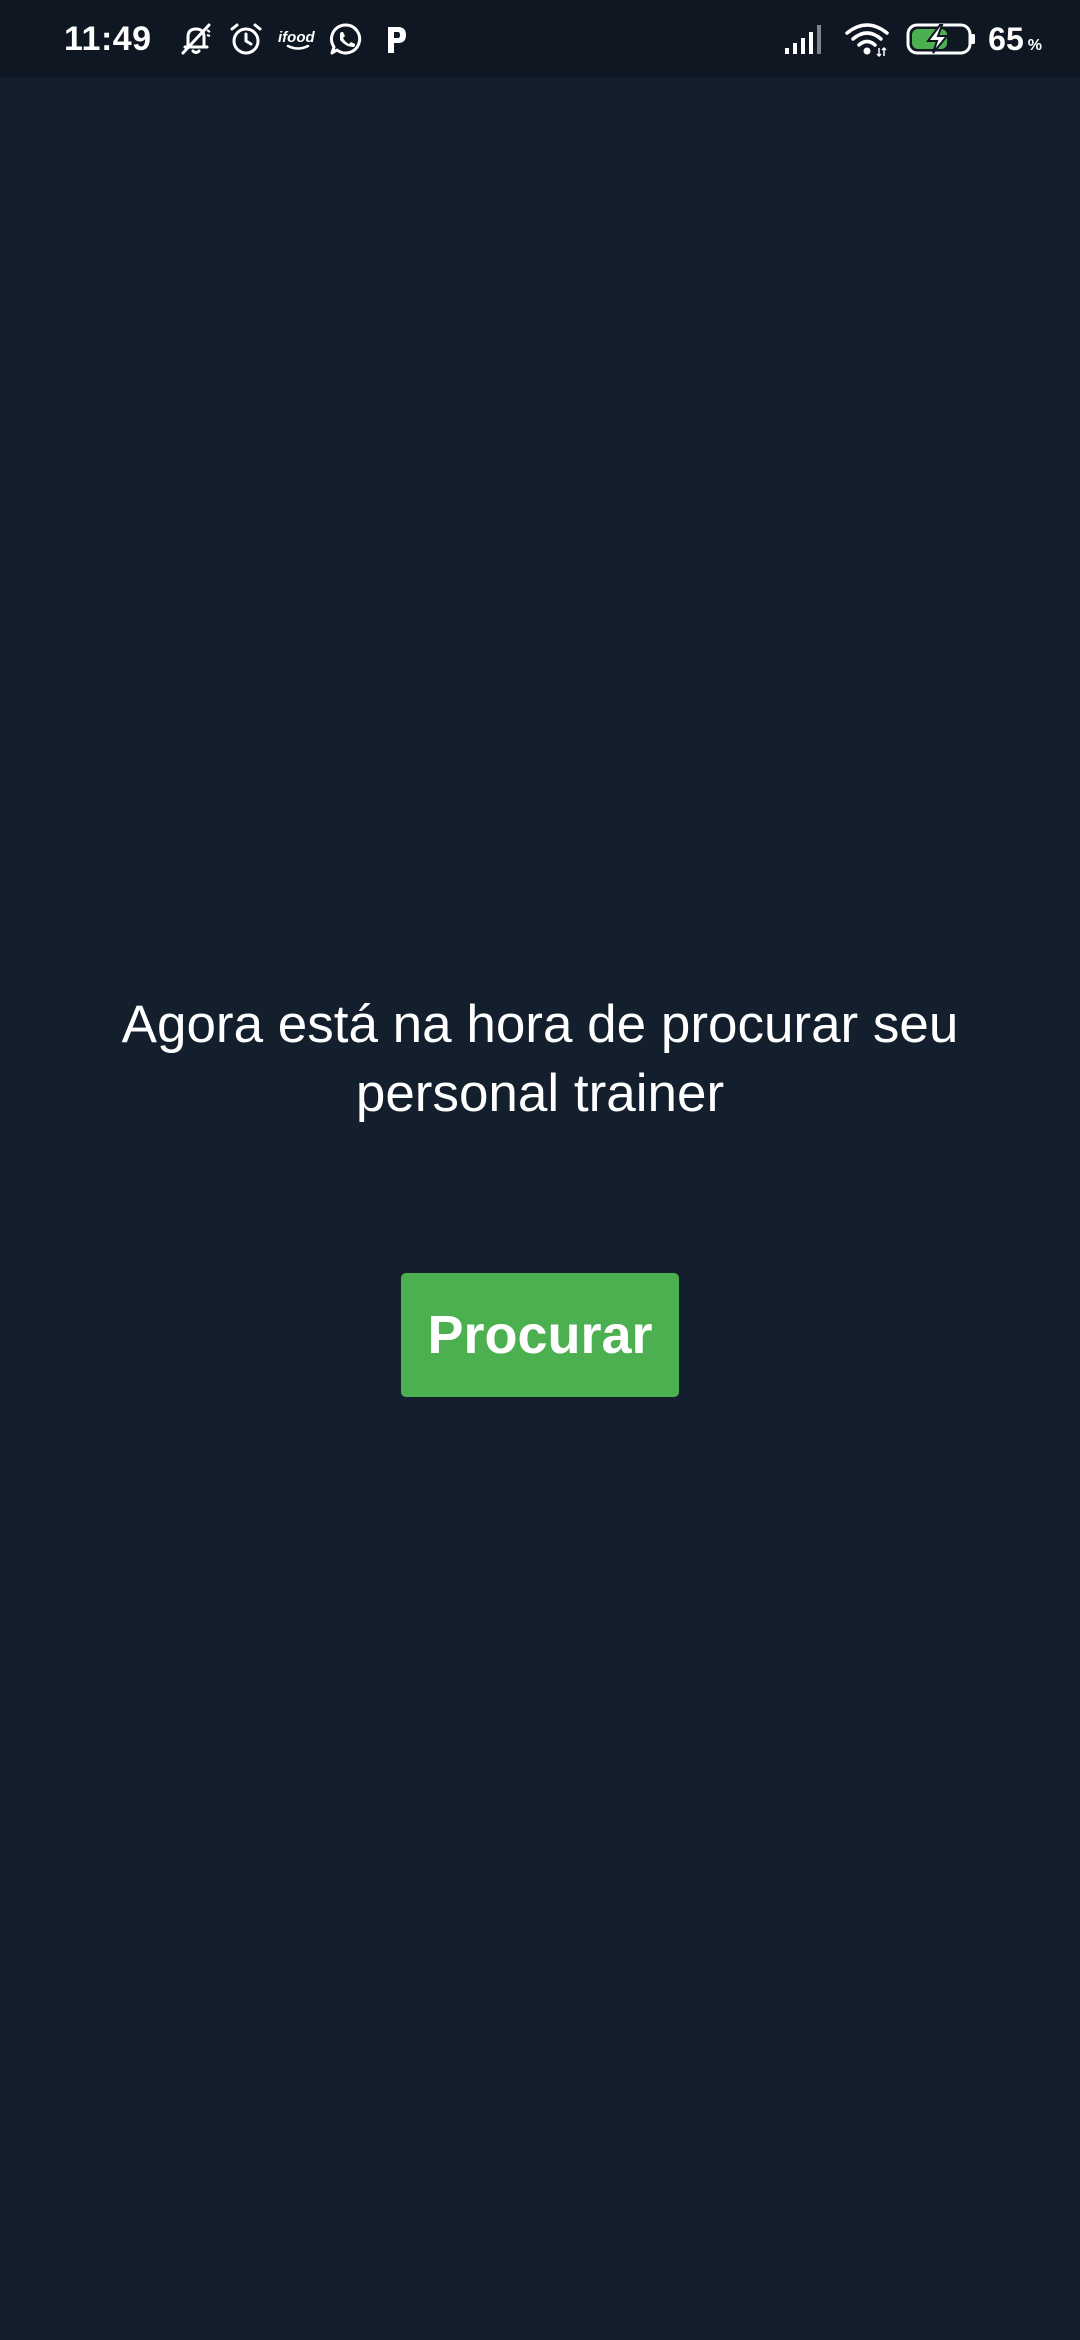 Image resolution: width=1080 pixels, height=2340 pixels. Describe the element at coordinates (1034, 45) in the screenshot. I see `battery-percentage-unit: %` at that location.